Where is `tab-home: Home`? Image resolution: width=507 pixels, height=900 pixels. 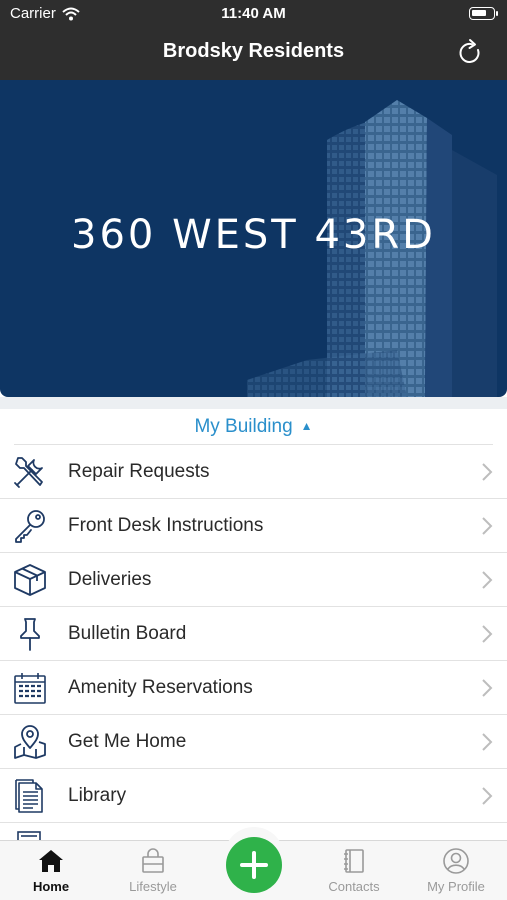
tab-home: Home is located at coordinates (51, 870).